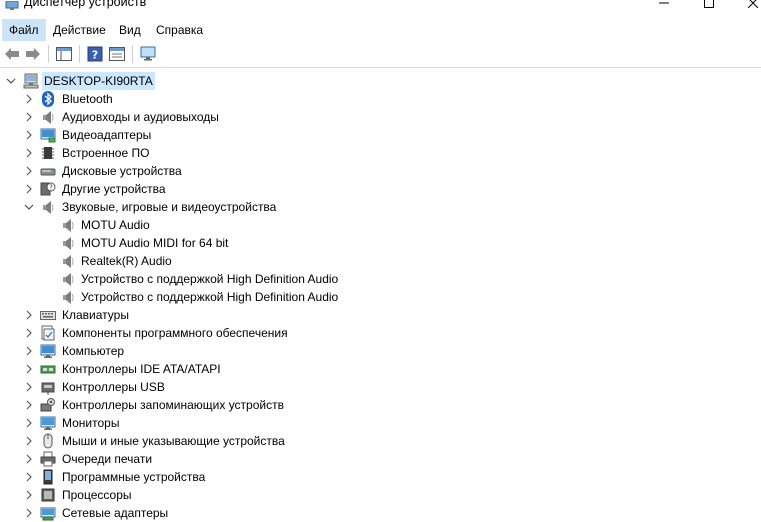  What do you see at coordinates (175, 333) in the screenshot?
I see `tree-item-label: Компоненты программного обеспечения` at bounding box center [175, 333].